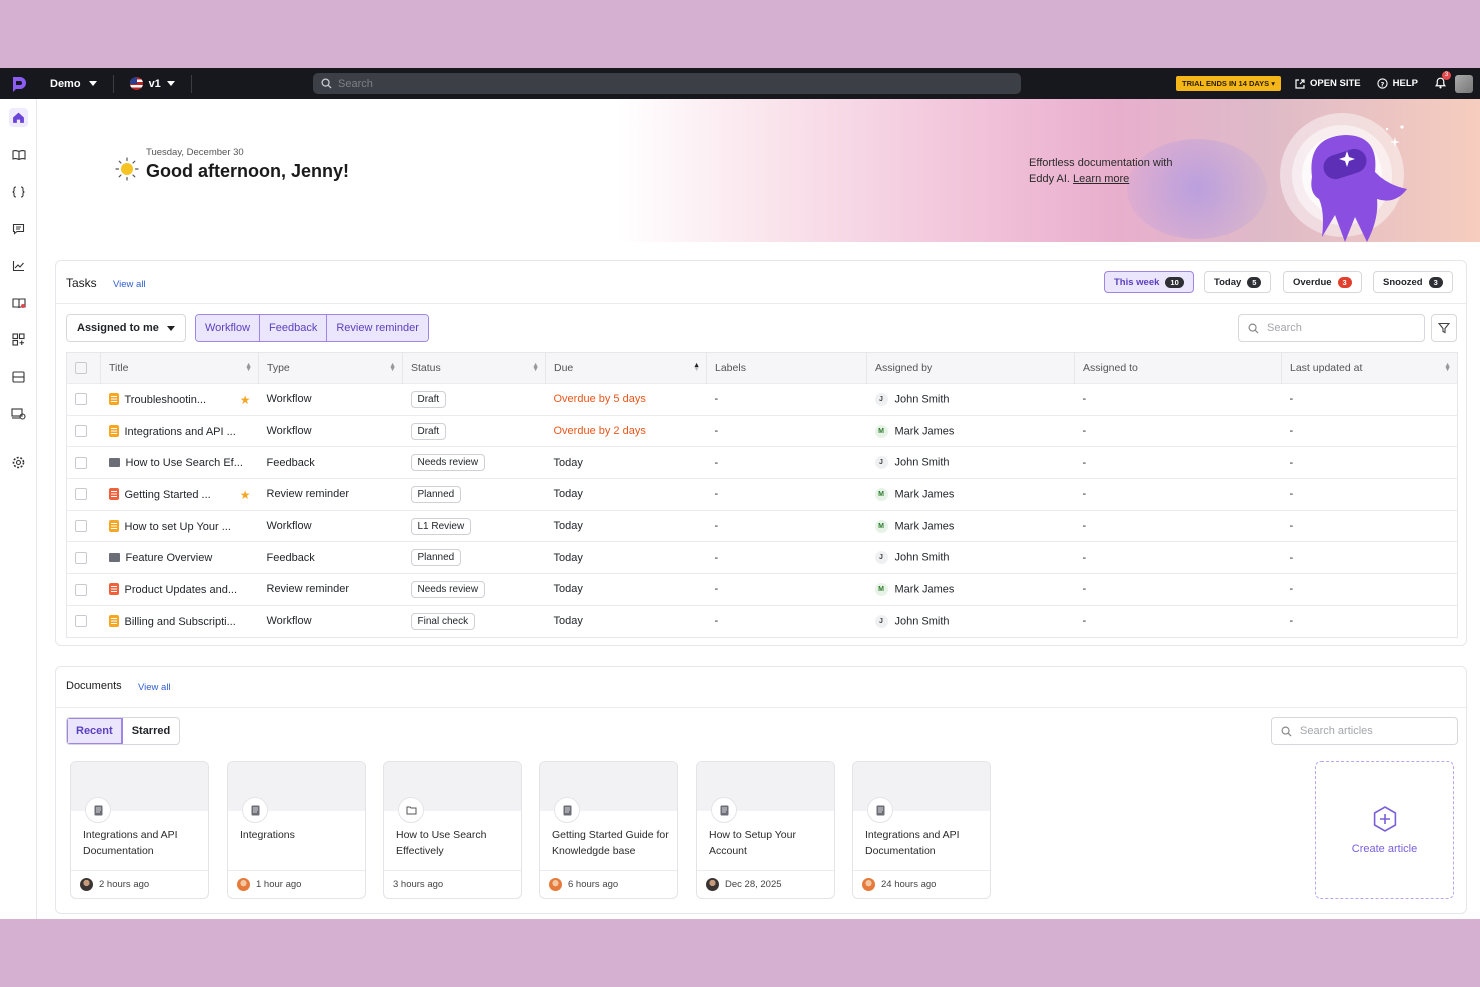 The height and width of the screenshot is (987, 1480). What do you see at coordinates (179, 399) in the screenshot?
I see `title-cell: Troubleshootin... ★` at bounding box center [179, 399].